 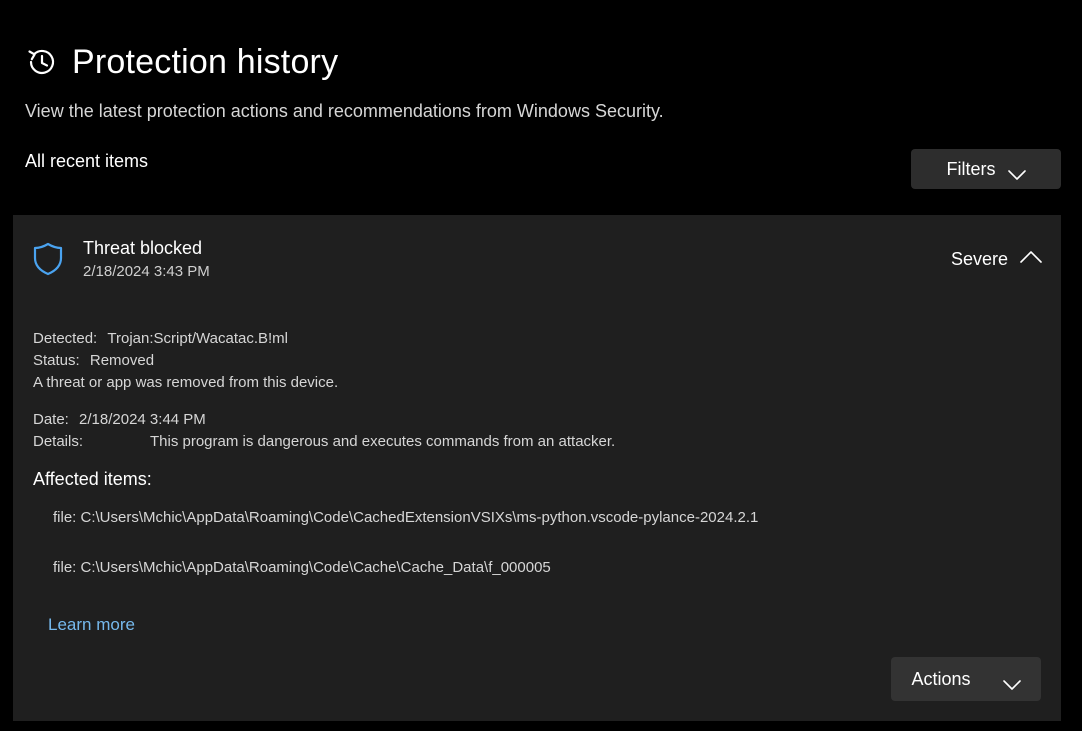 What do you see at coordinates (197, 338) in the screenshot?
I see `detected-value: Trojan:Script/Wacatac.B!ml` at bounding box center [197, 338].